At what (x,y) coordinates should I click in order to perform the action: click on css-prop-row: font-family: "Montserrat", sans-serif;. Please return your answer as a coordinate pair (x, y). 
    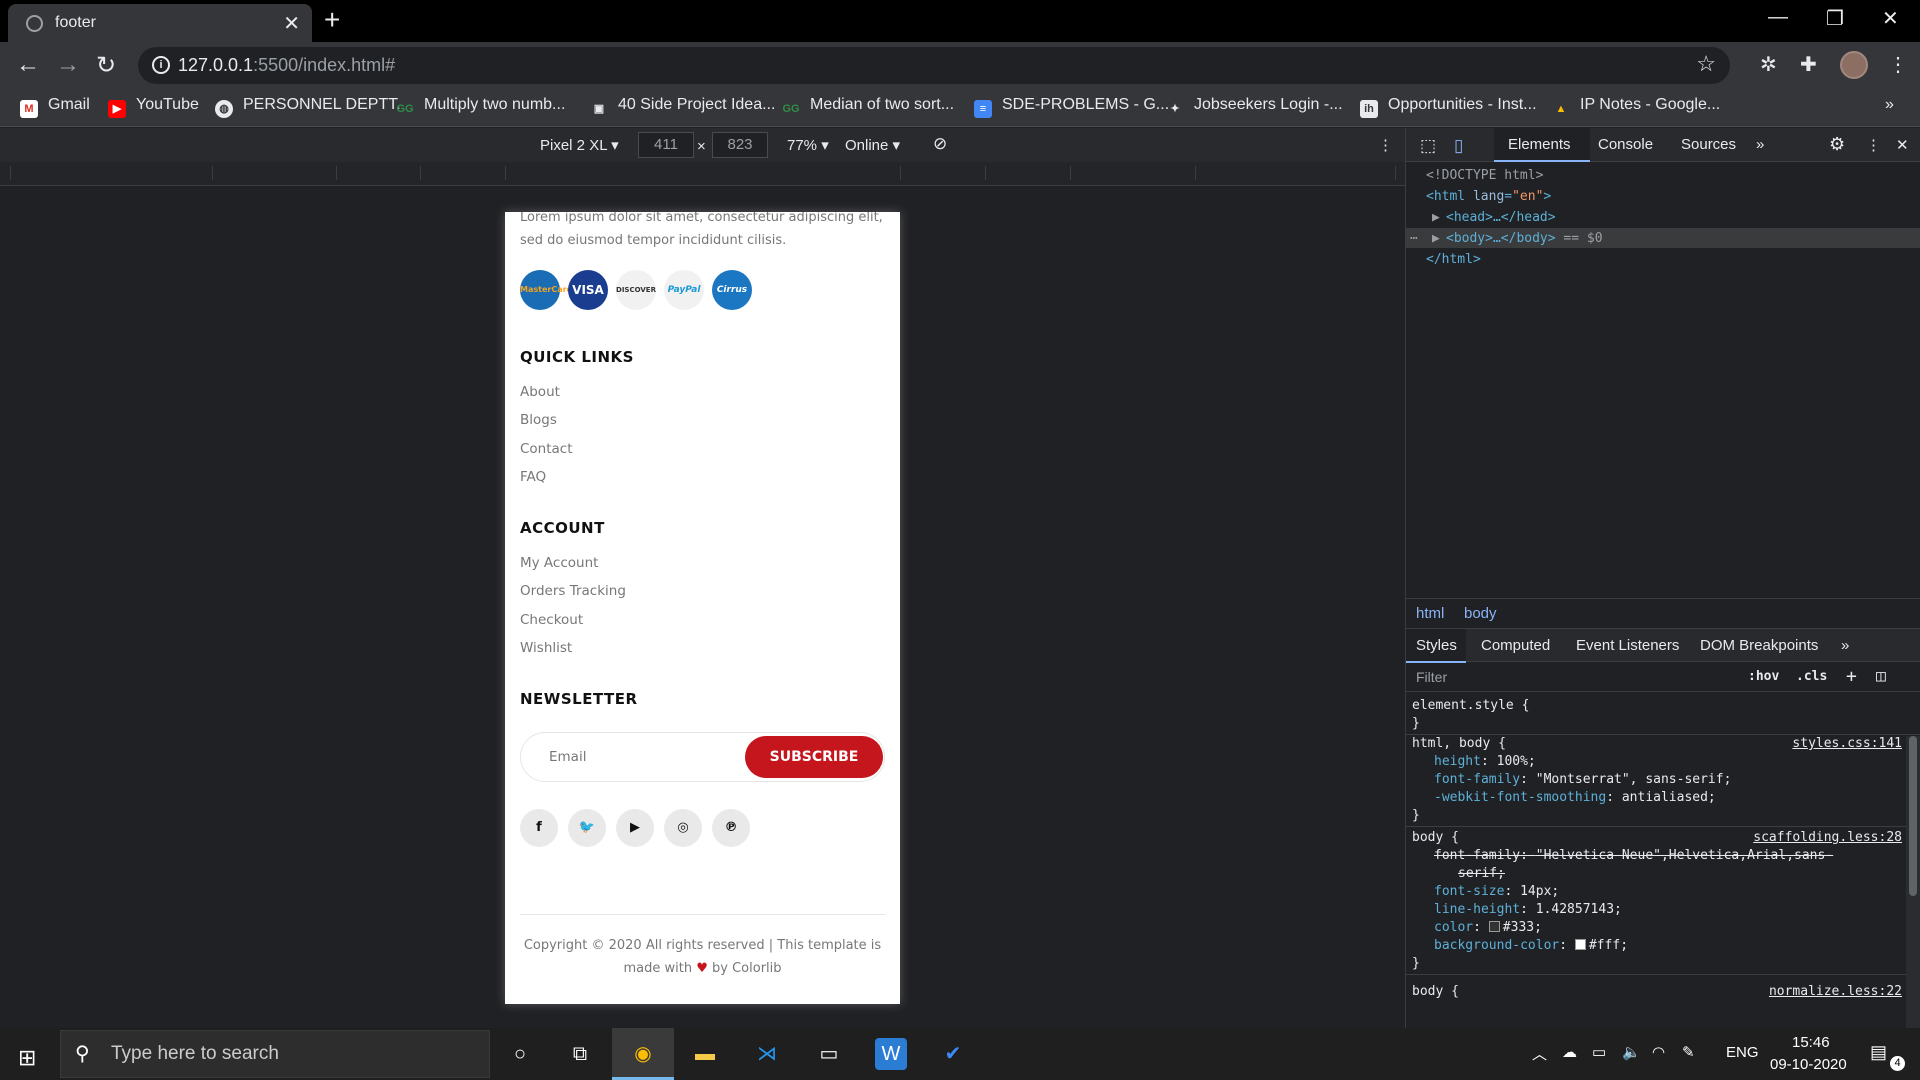
    Looking at the image, I should click on (1582, 779).